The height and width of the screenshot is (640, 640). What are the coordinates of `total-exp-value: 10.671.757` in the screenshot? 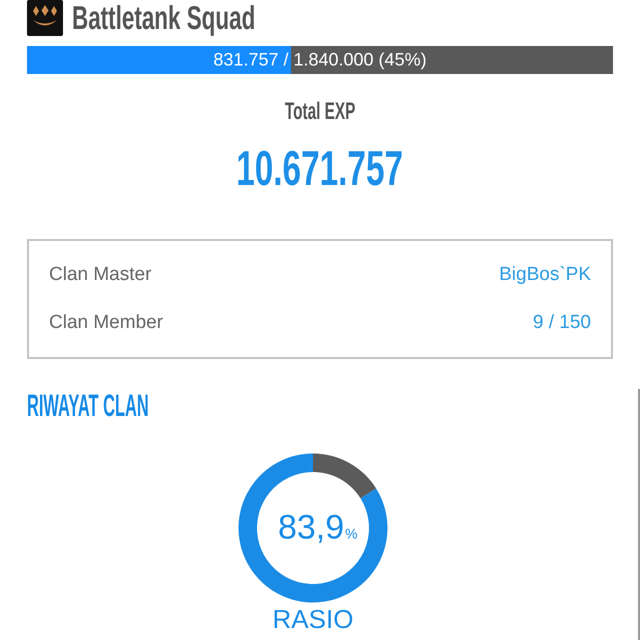 It's located at (320, 169).